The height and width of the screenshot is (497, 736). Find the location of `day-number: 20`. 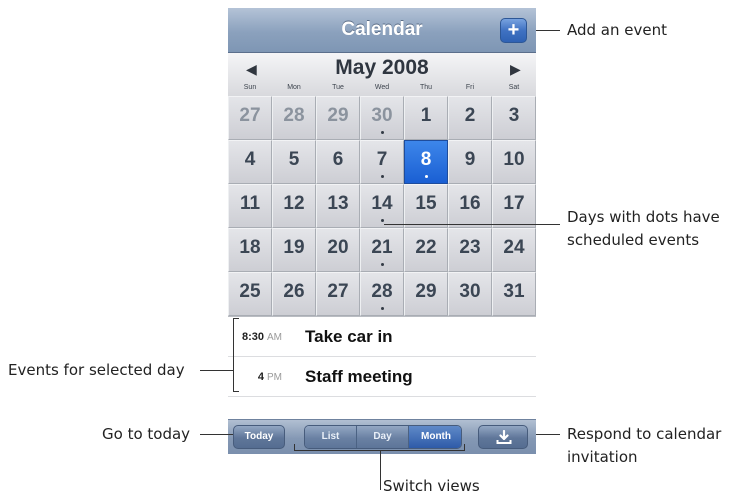

day-number: 20 is located at coordinates (338, 247).